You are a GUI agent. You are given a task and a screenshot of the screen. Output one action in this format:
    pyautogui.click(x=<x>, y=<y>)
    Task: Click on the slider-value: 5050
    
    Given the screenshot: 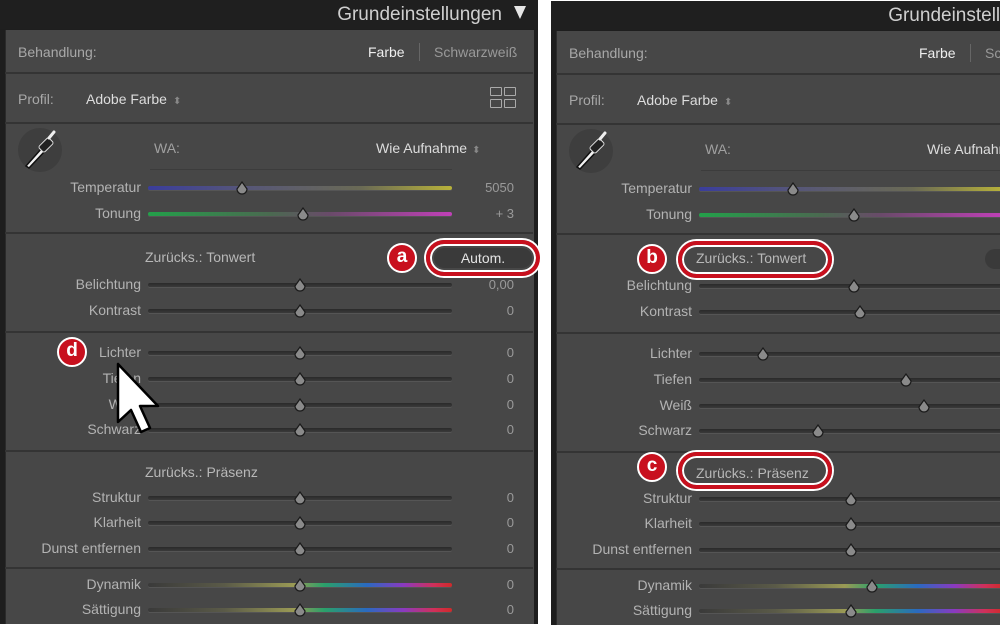 What is the action you would take?
    pyautogui.click(x=492, y=188)
    